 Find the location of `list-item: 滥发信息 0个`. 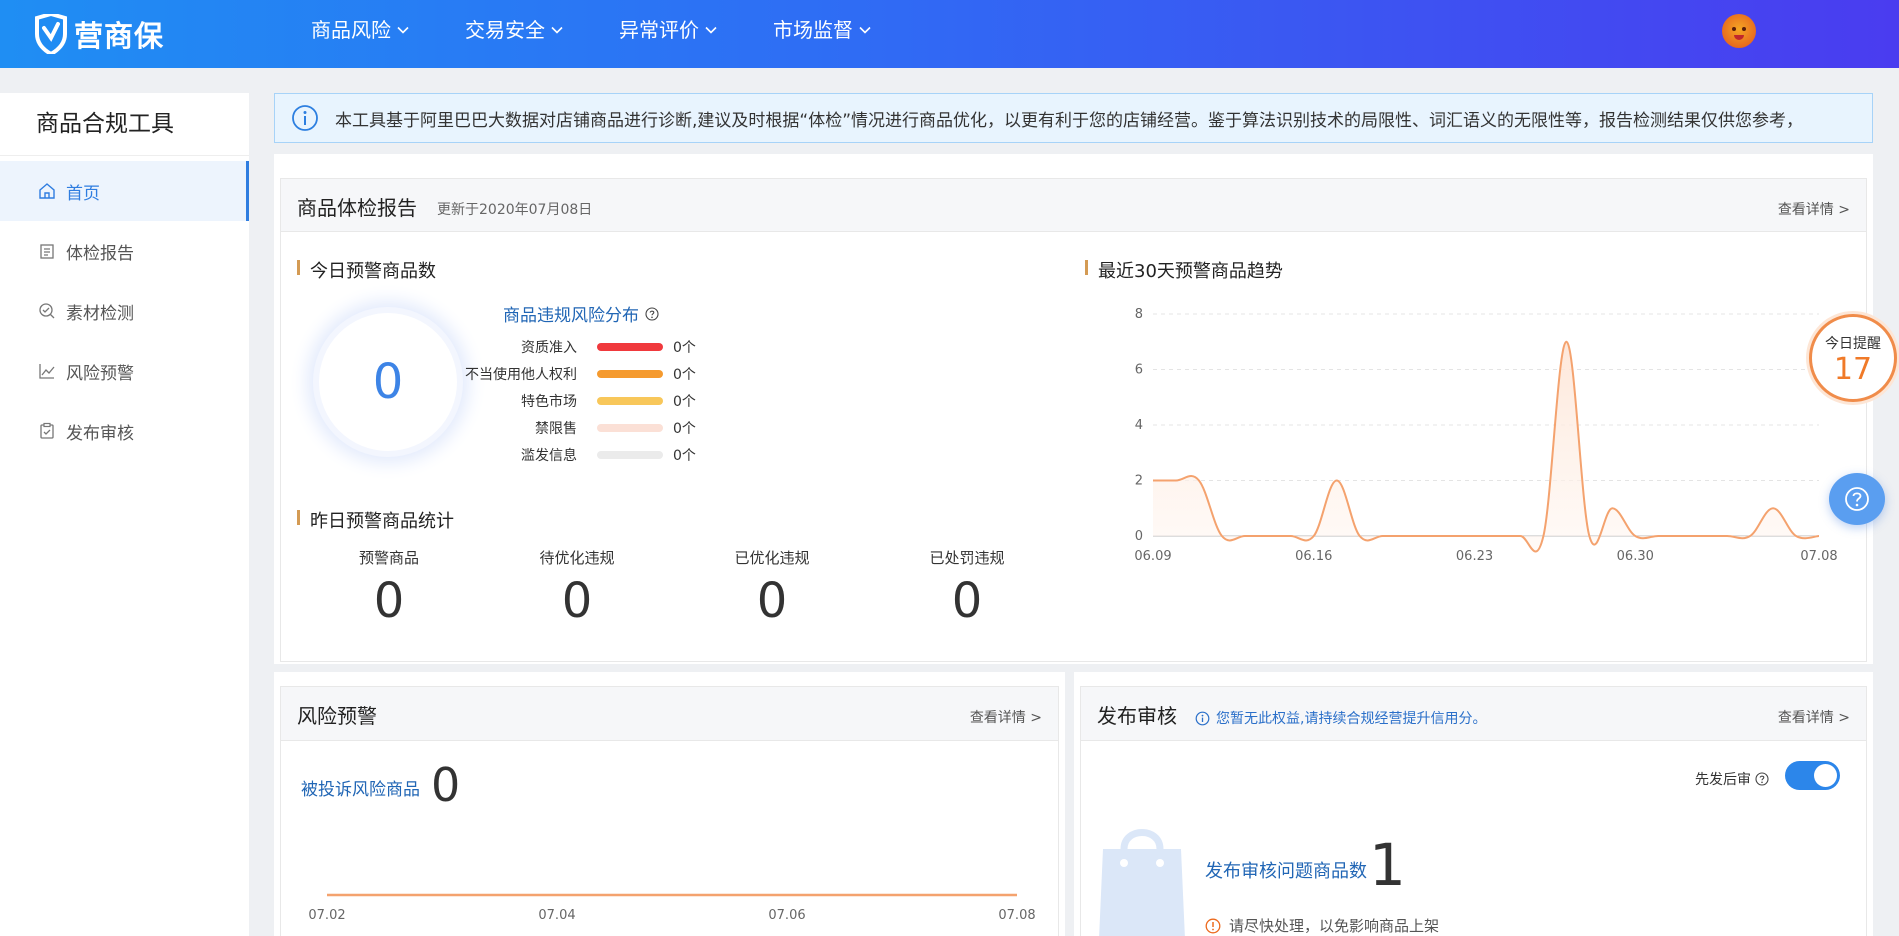

list-item: 滥发信息 0个 is located at coordinates (611, 454).